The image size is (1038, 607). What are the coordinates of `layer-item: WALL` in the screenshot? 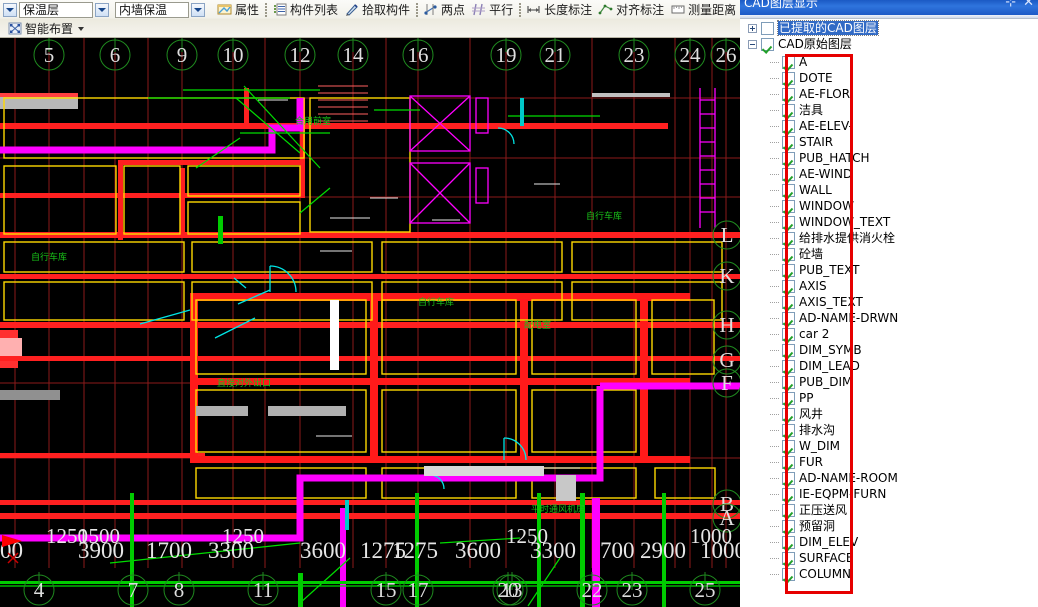 It's located at (889, 190).